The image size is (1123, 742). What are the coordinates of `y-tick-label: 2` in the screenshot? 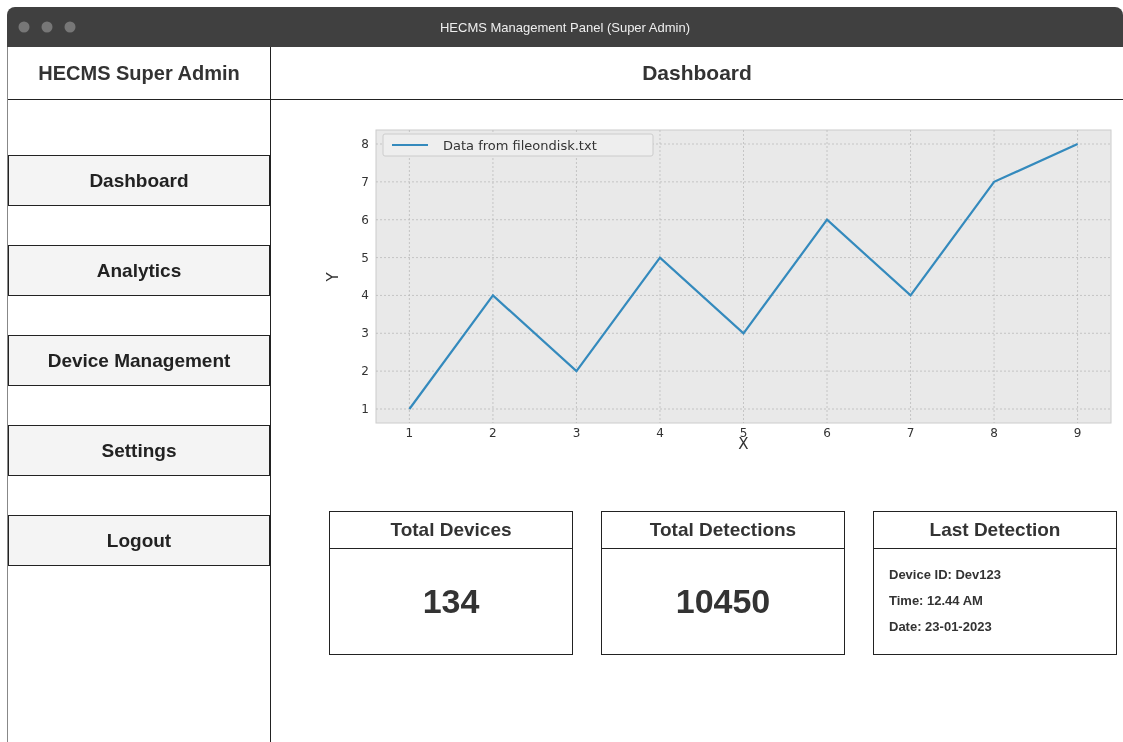 It's located at (365, 371).